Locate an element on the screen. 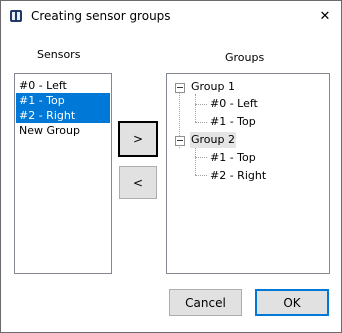  remove-from-group-button: < is located at coordinates (138, 182).